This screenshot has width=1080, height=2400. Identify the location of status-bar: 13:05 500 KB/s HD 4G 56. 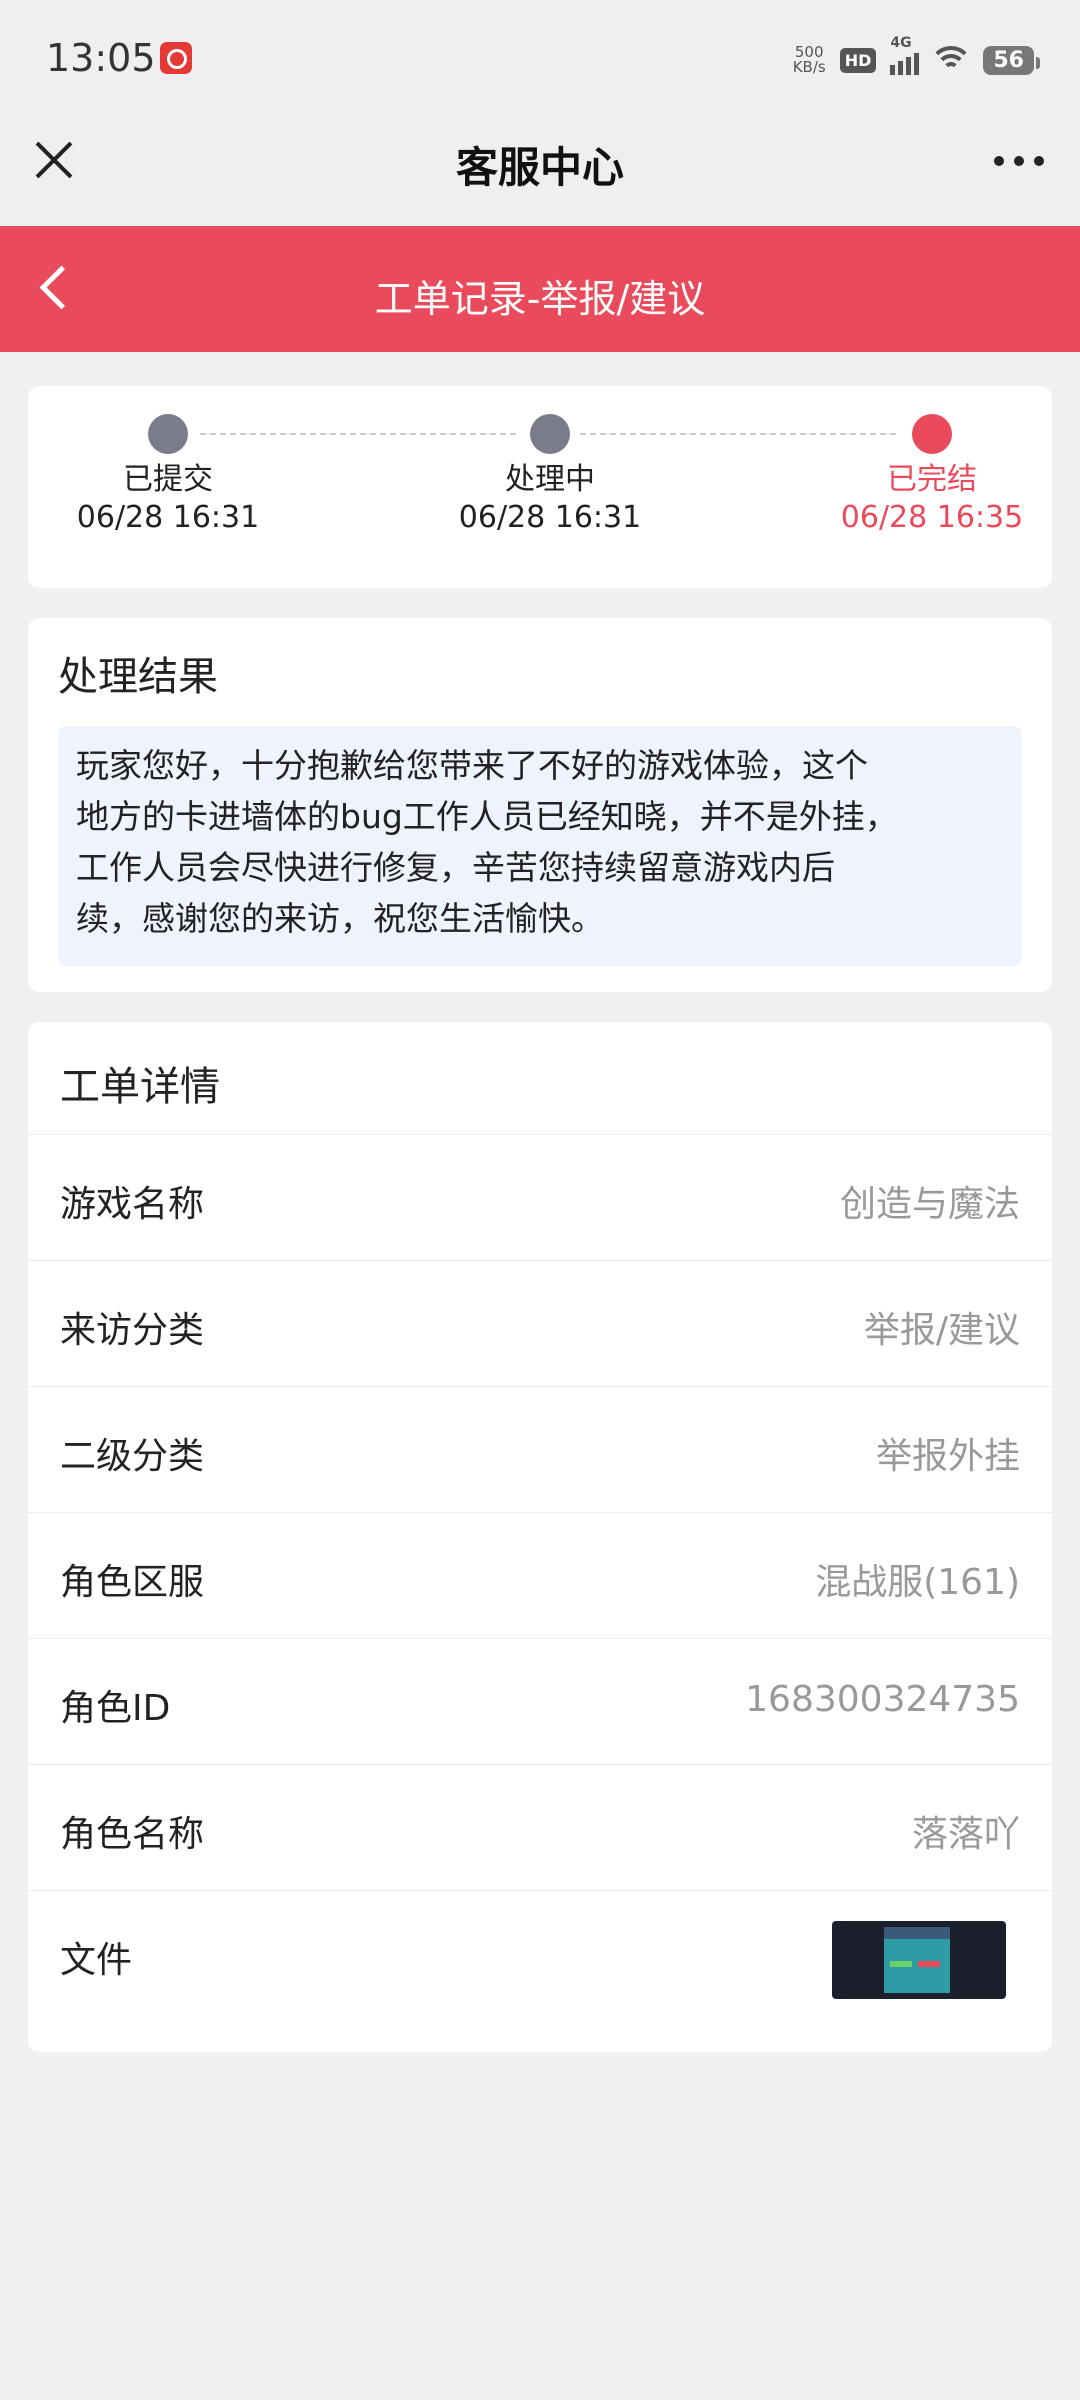
(540, 60).